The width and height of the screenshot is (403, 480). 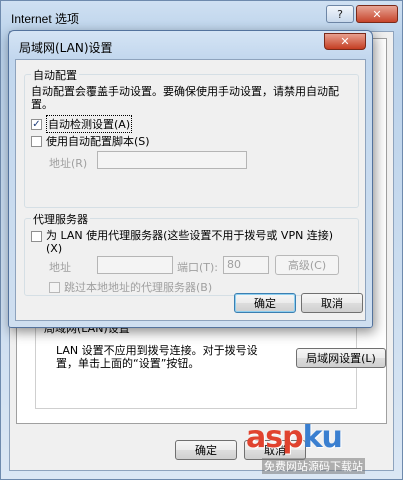 What do you see at coordinates (322, 437) in the screenshot?
I see `watermark-brand-part2: ku` at bounding box center [322, 437].